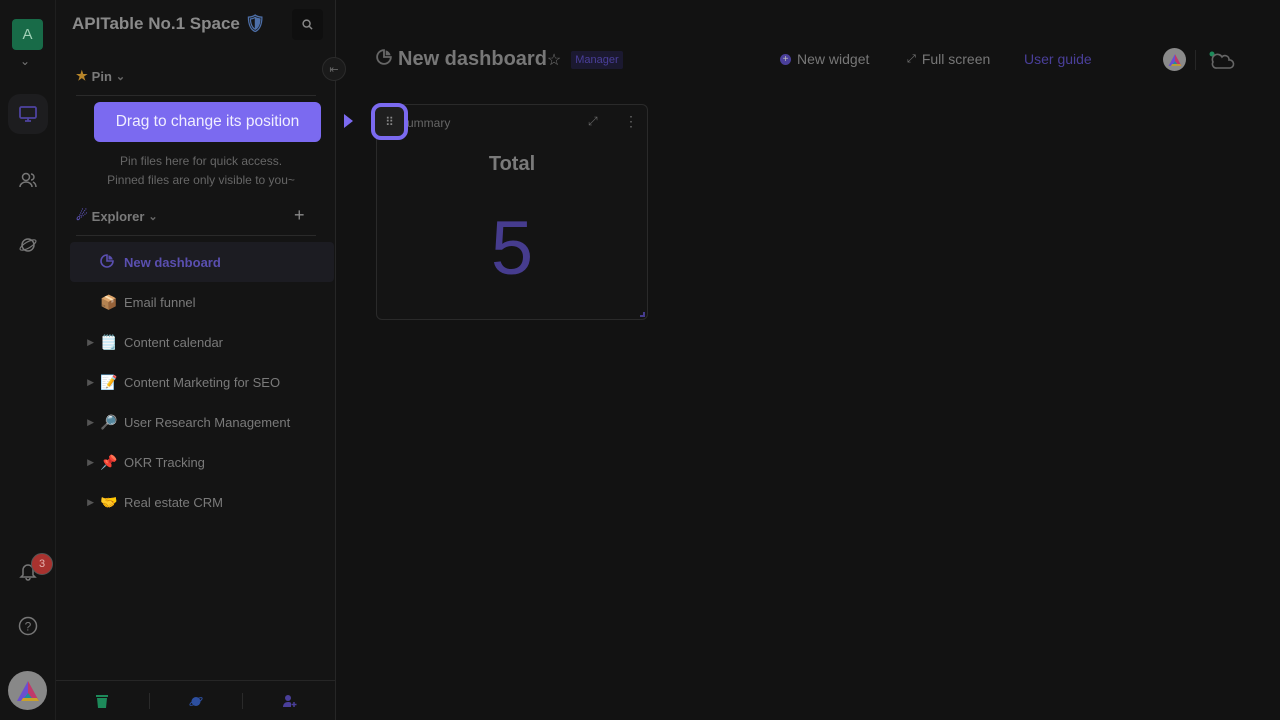 The height and width of the screenshot is (720, 1280). Describe the element at coordinates (109, 381) in the screenshot. I see `memo-icon: 📝` at that location.